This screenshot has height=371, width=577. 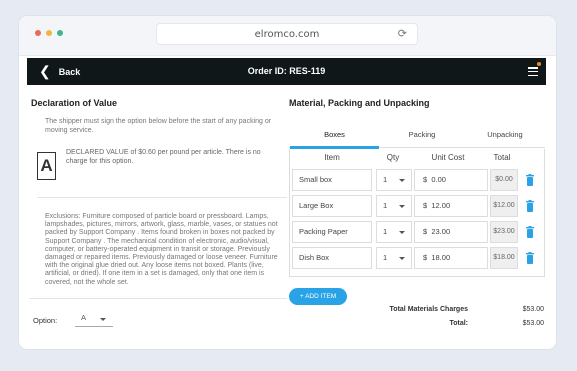 What do you see at coordinates (74, 103) in the screenshot?
I see `declaration-title: Declaration of Value` at bounding box center [74, 103].